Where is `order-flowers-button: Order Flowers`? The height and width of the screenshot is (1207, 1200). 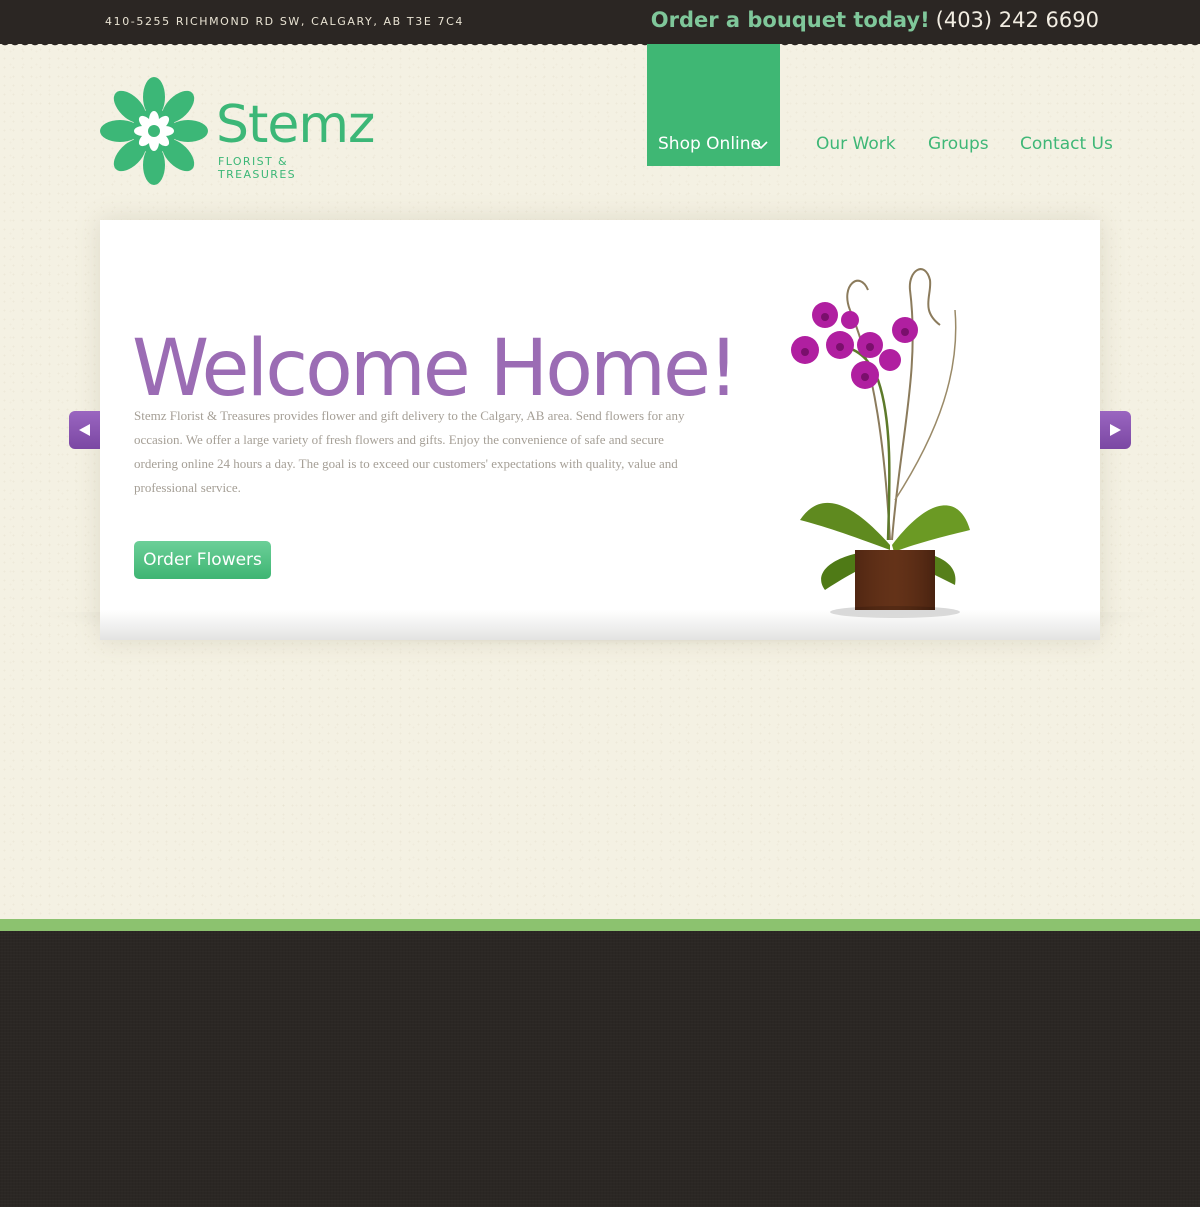
order-flowers-button: Order Flowers is located at coordinates (202, 560).